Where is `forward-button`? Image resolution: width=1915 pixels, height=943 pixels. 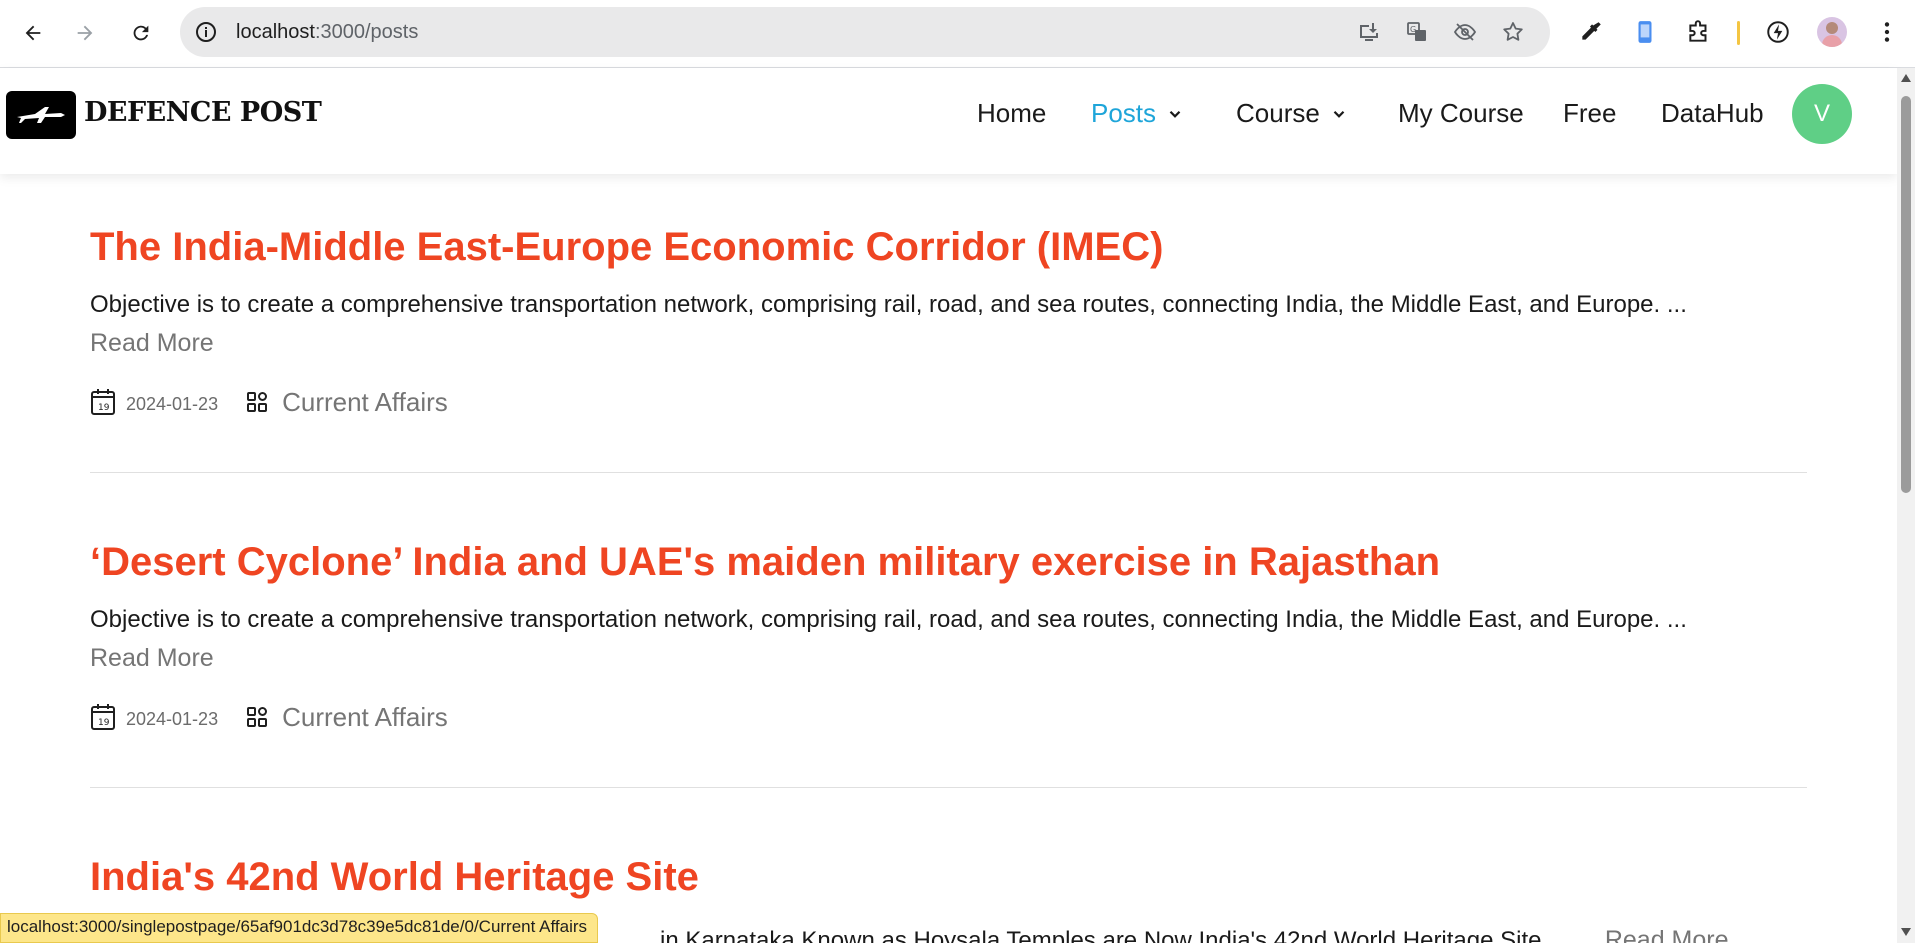 forward-button is located at coordinates (85, 33).